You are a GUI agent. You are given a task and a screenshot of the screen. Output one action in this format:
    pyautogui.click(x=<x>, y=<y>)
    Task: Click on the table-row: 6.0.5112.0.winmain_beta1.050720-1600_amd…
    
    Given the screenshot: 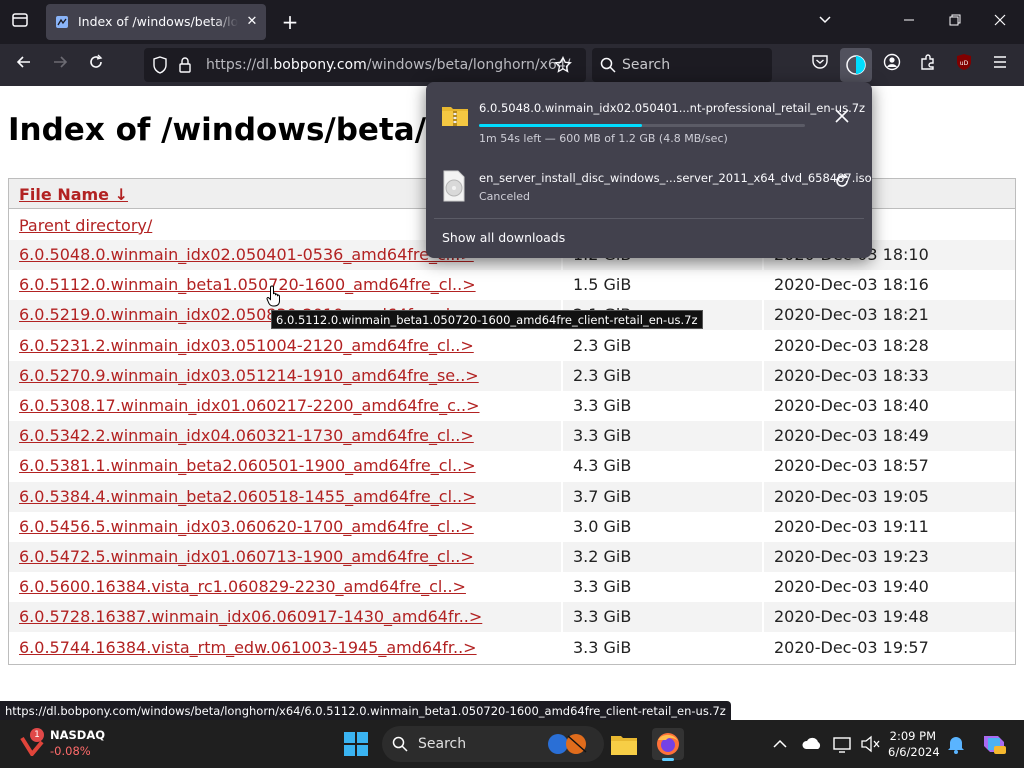 What is the action you would take?
    pyautogui.click(x=512, y=285)
    